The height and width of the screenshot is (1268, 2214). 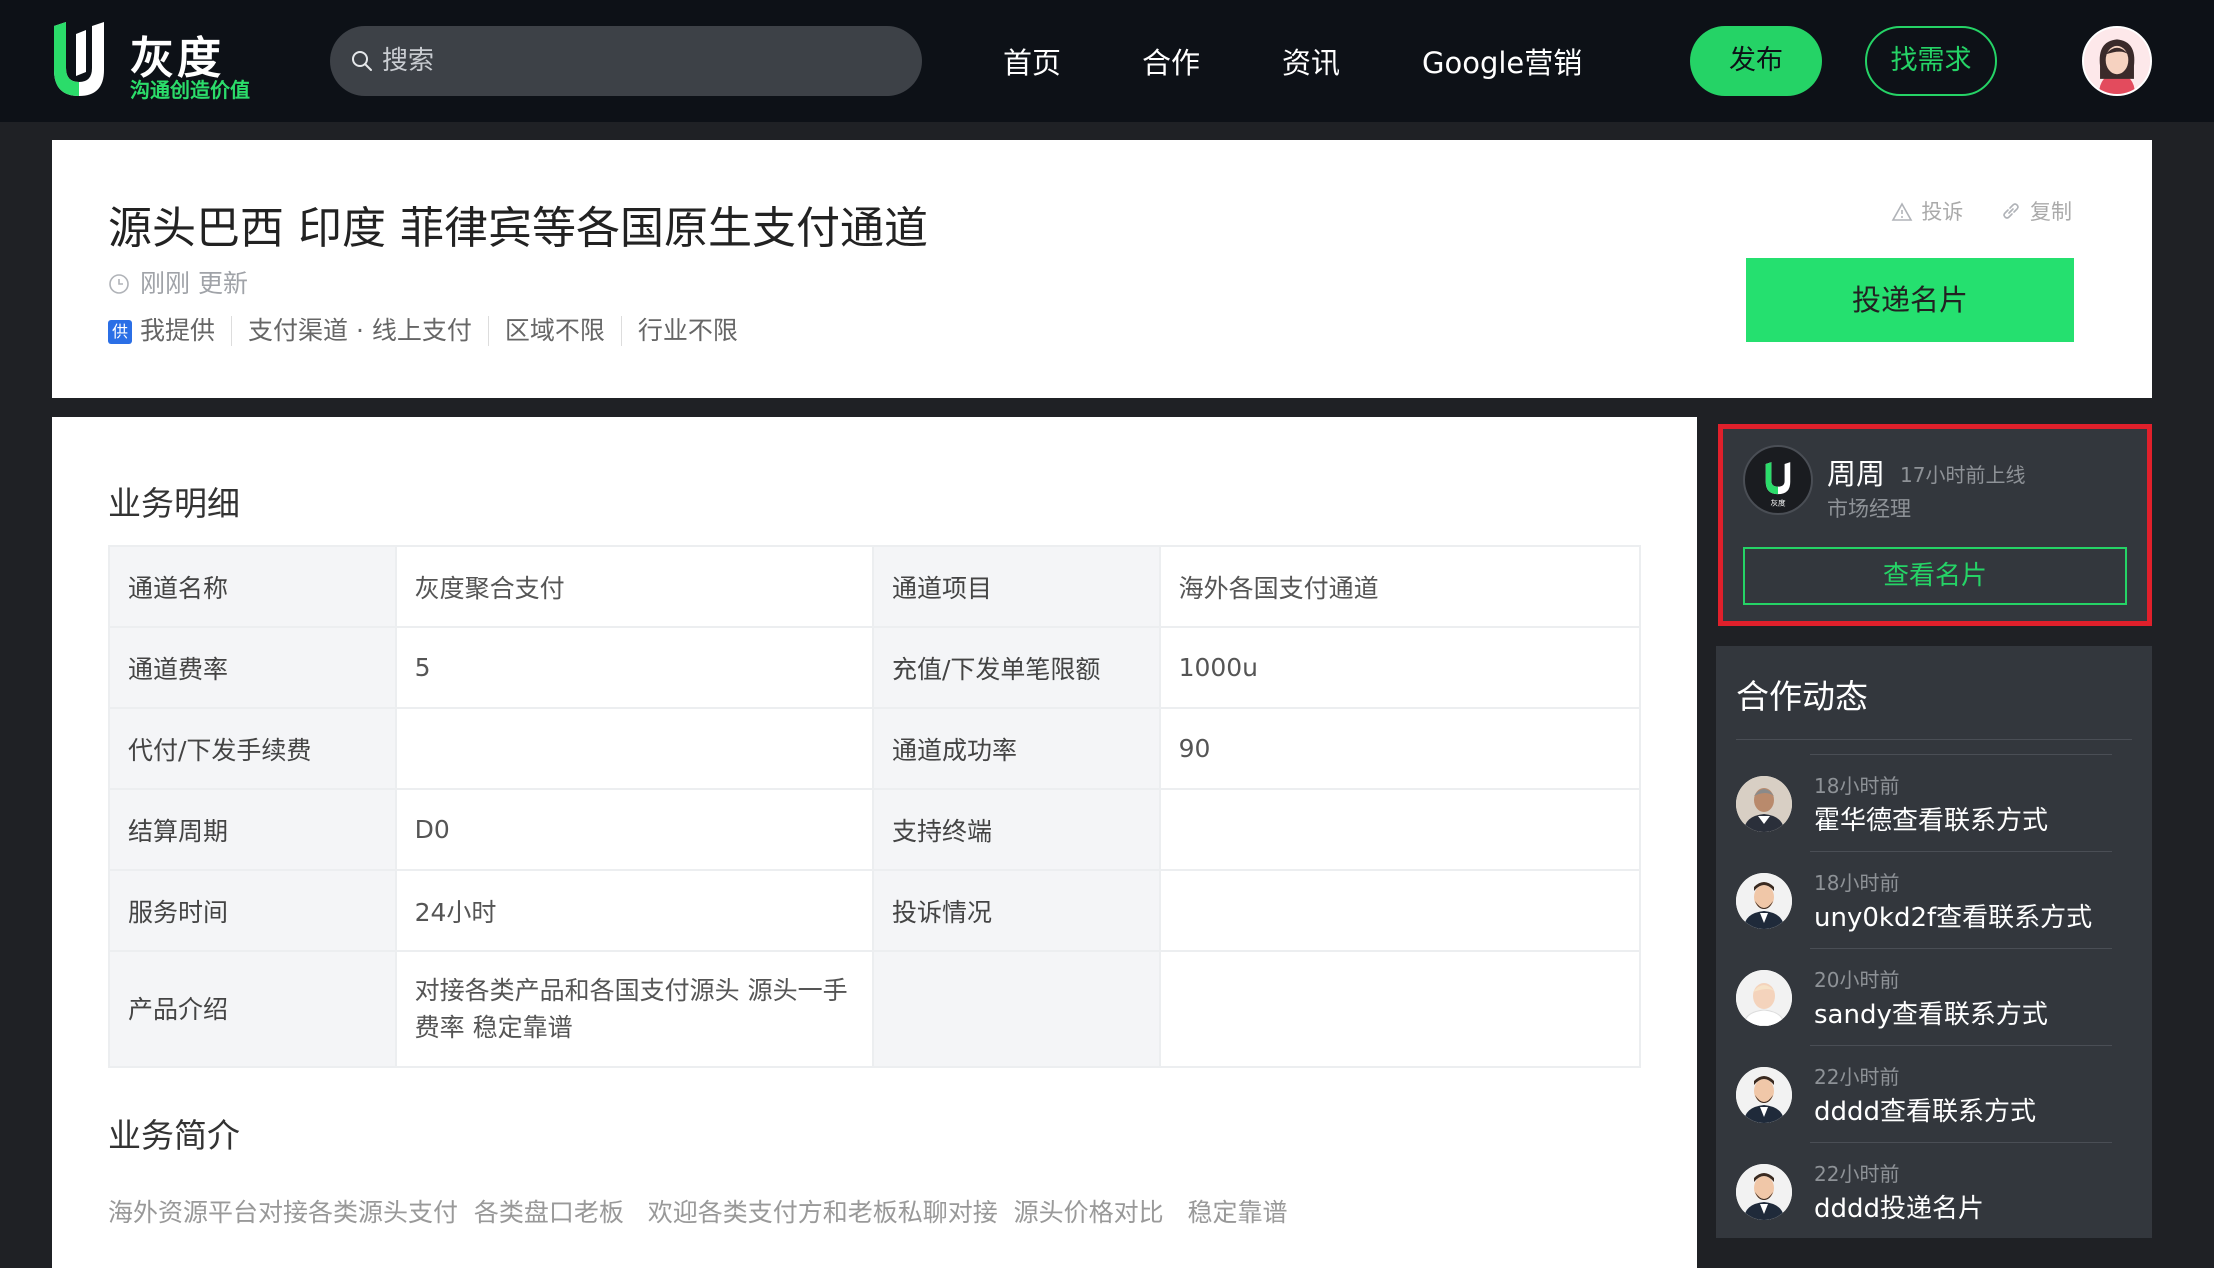 What do you see at coordinates (634, 1009) in the screenshot?
I see `table-cell: 对接各类产品和各国支付源头 源头一手费率 稳定靠谱` at bounding box center [634, 1009].